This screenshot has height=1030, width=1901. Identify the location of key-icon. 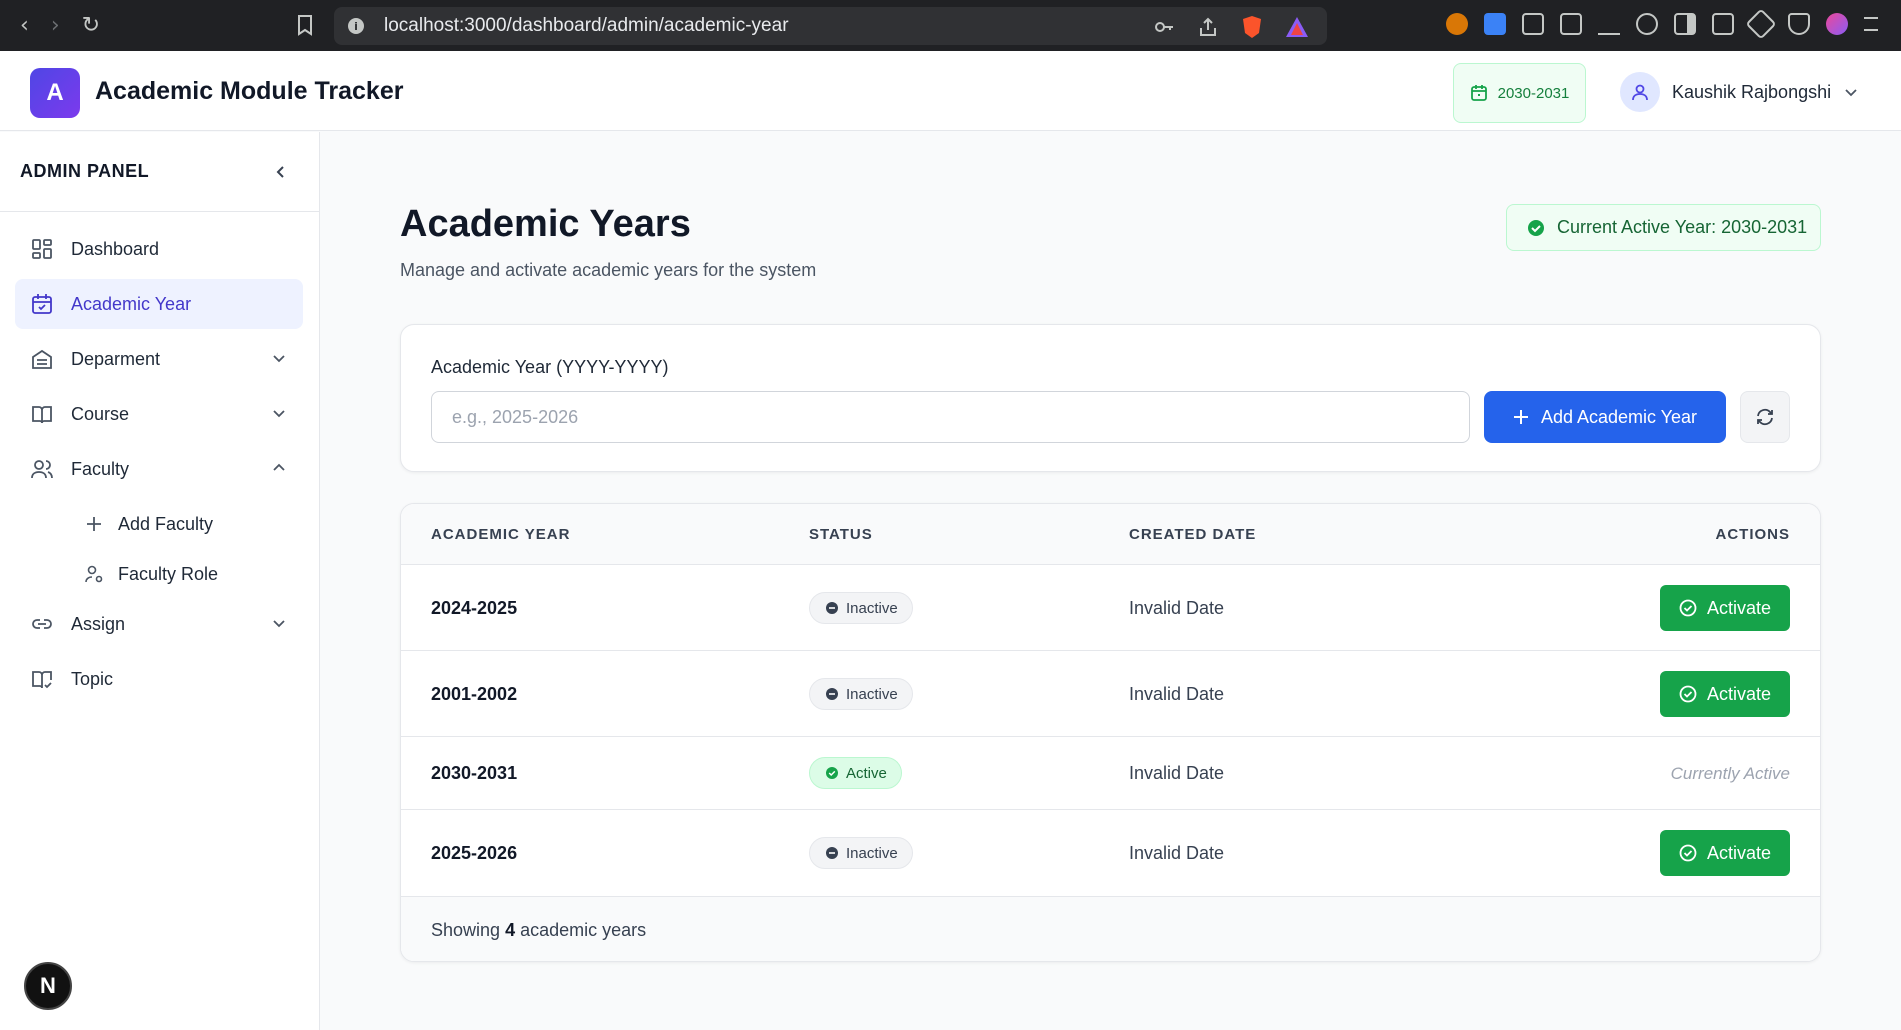
(1164, 27).